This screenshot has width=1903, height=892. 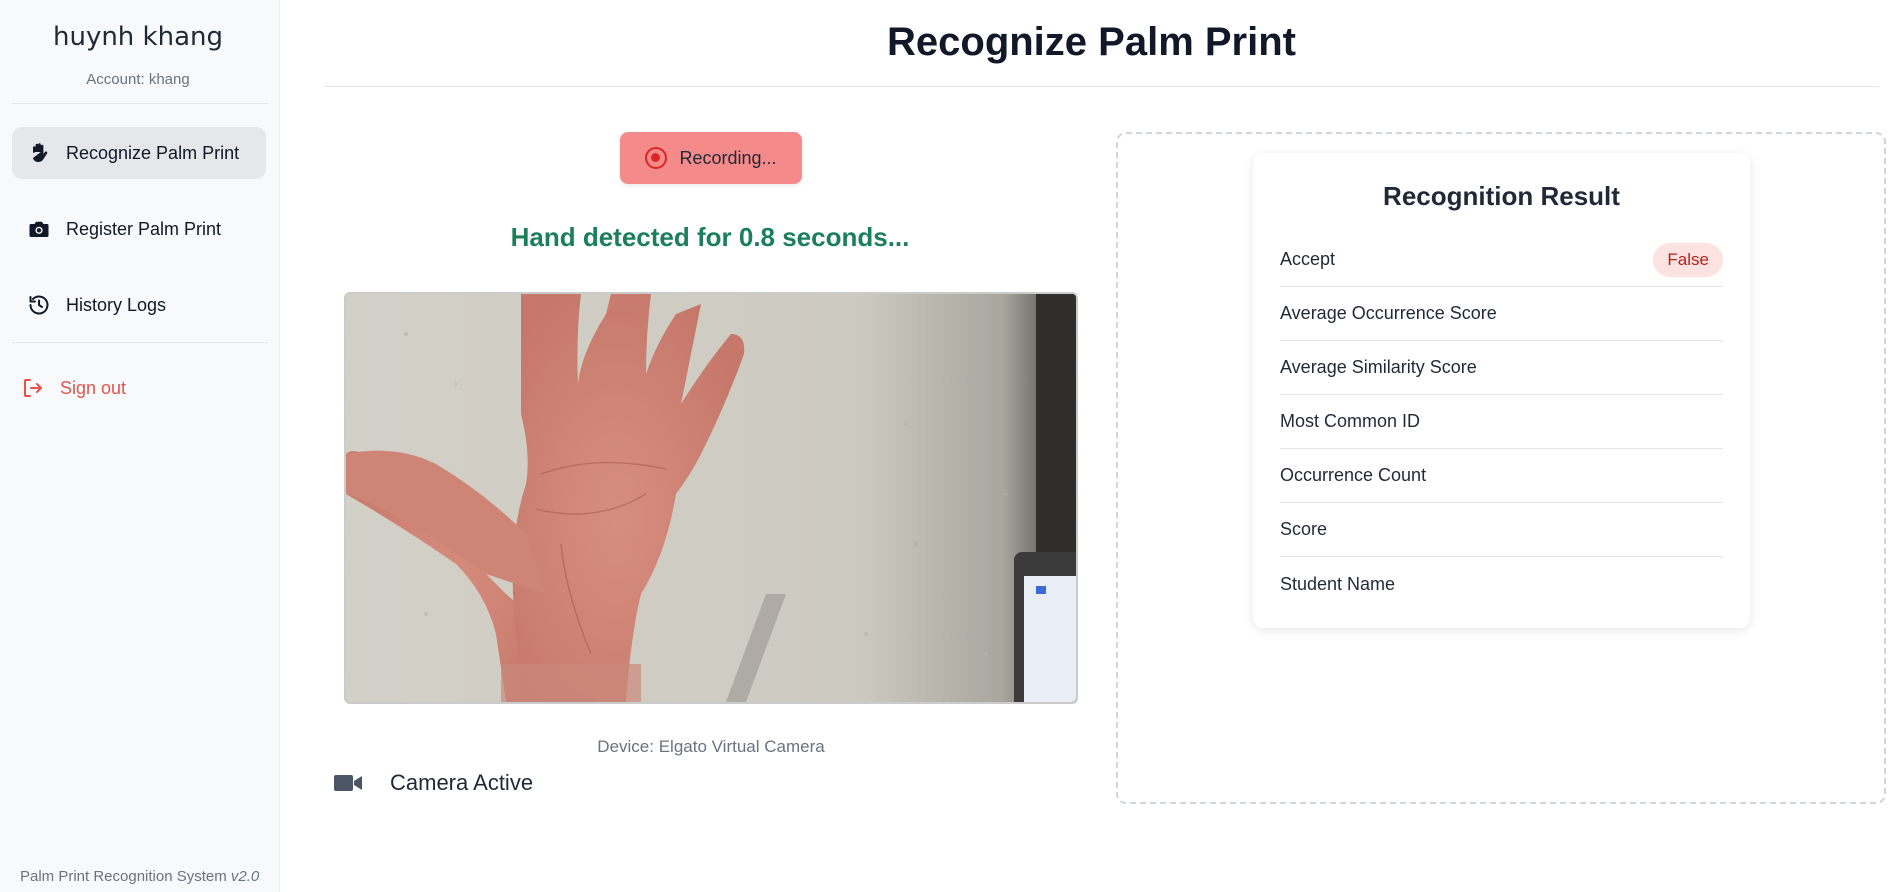 I want to click on result-label: Score, so click(x=1304, y=529).